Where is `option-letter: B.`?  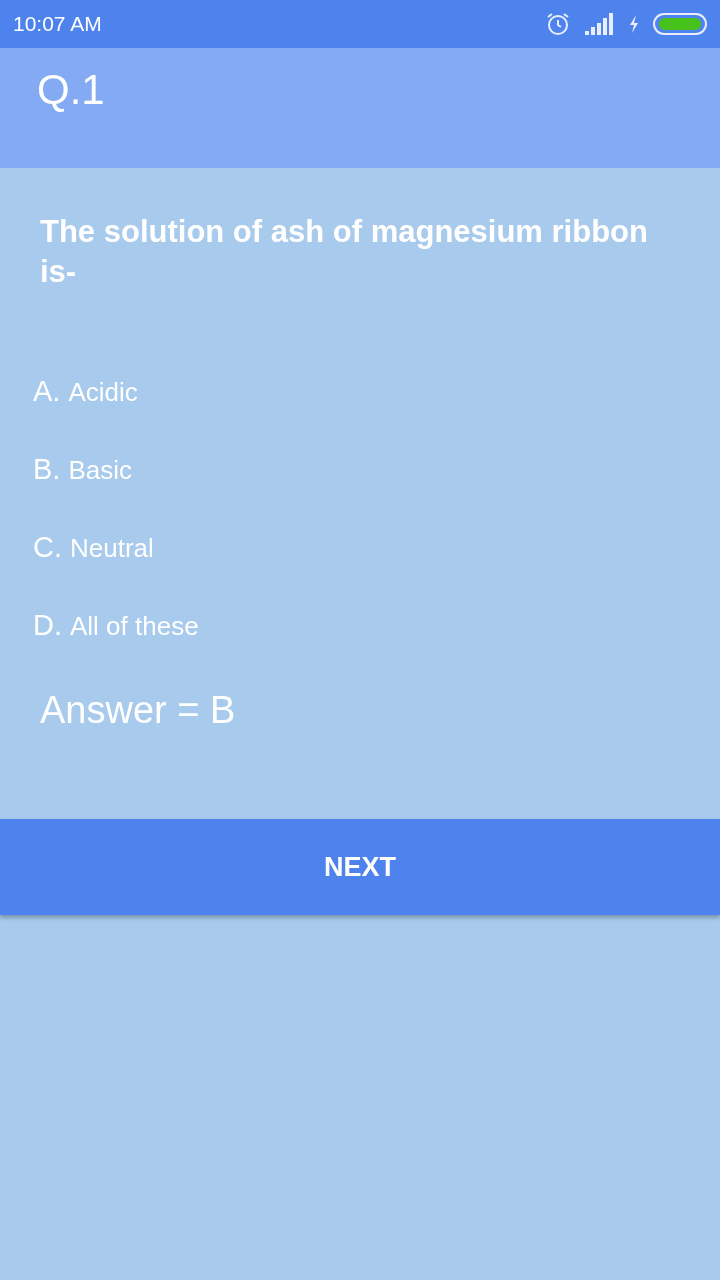
option-letter: B. is located at coordinates (47, 469).